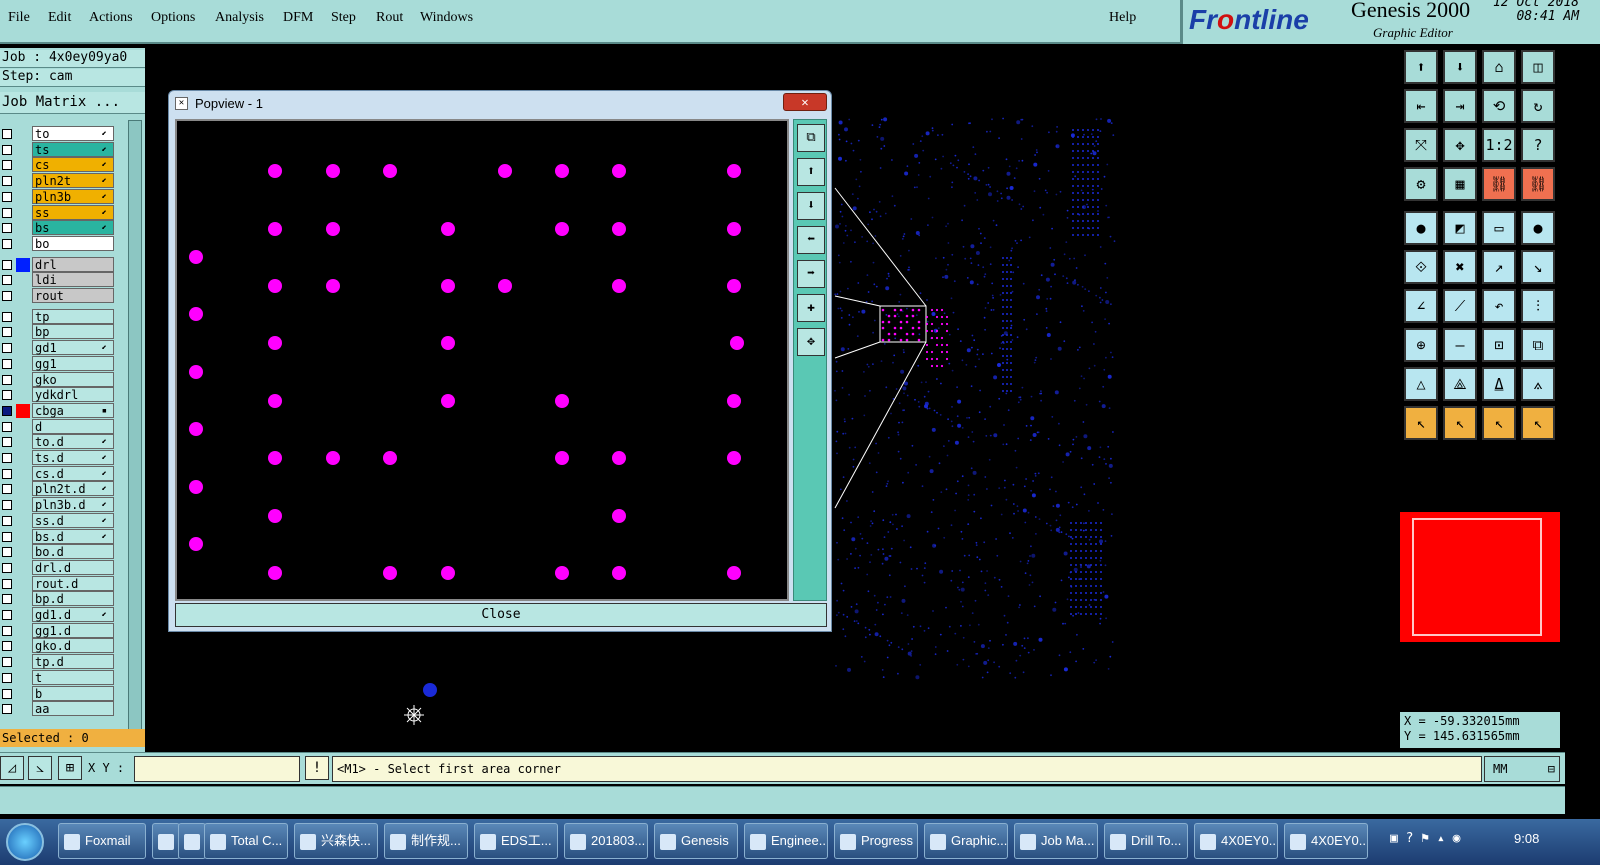 The image size is (1600, 865). What do you see at coordinates (1421, 228) in the screenshot?
I see `pad-icon: ●` at bounding box center [1421, 228].